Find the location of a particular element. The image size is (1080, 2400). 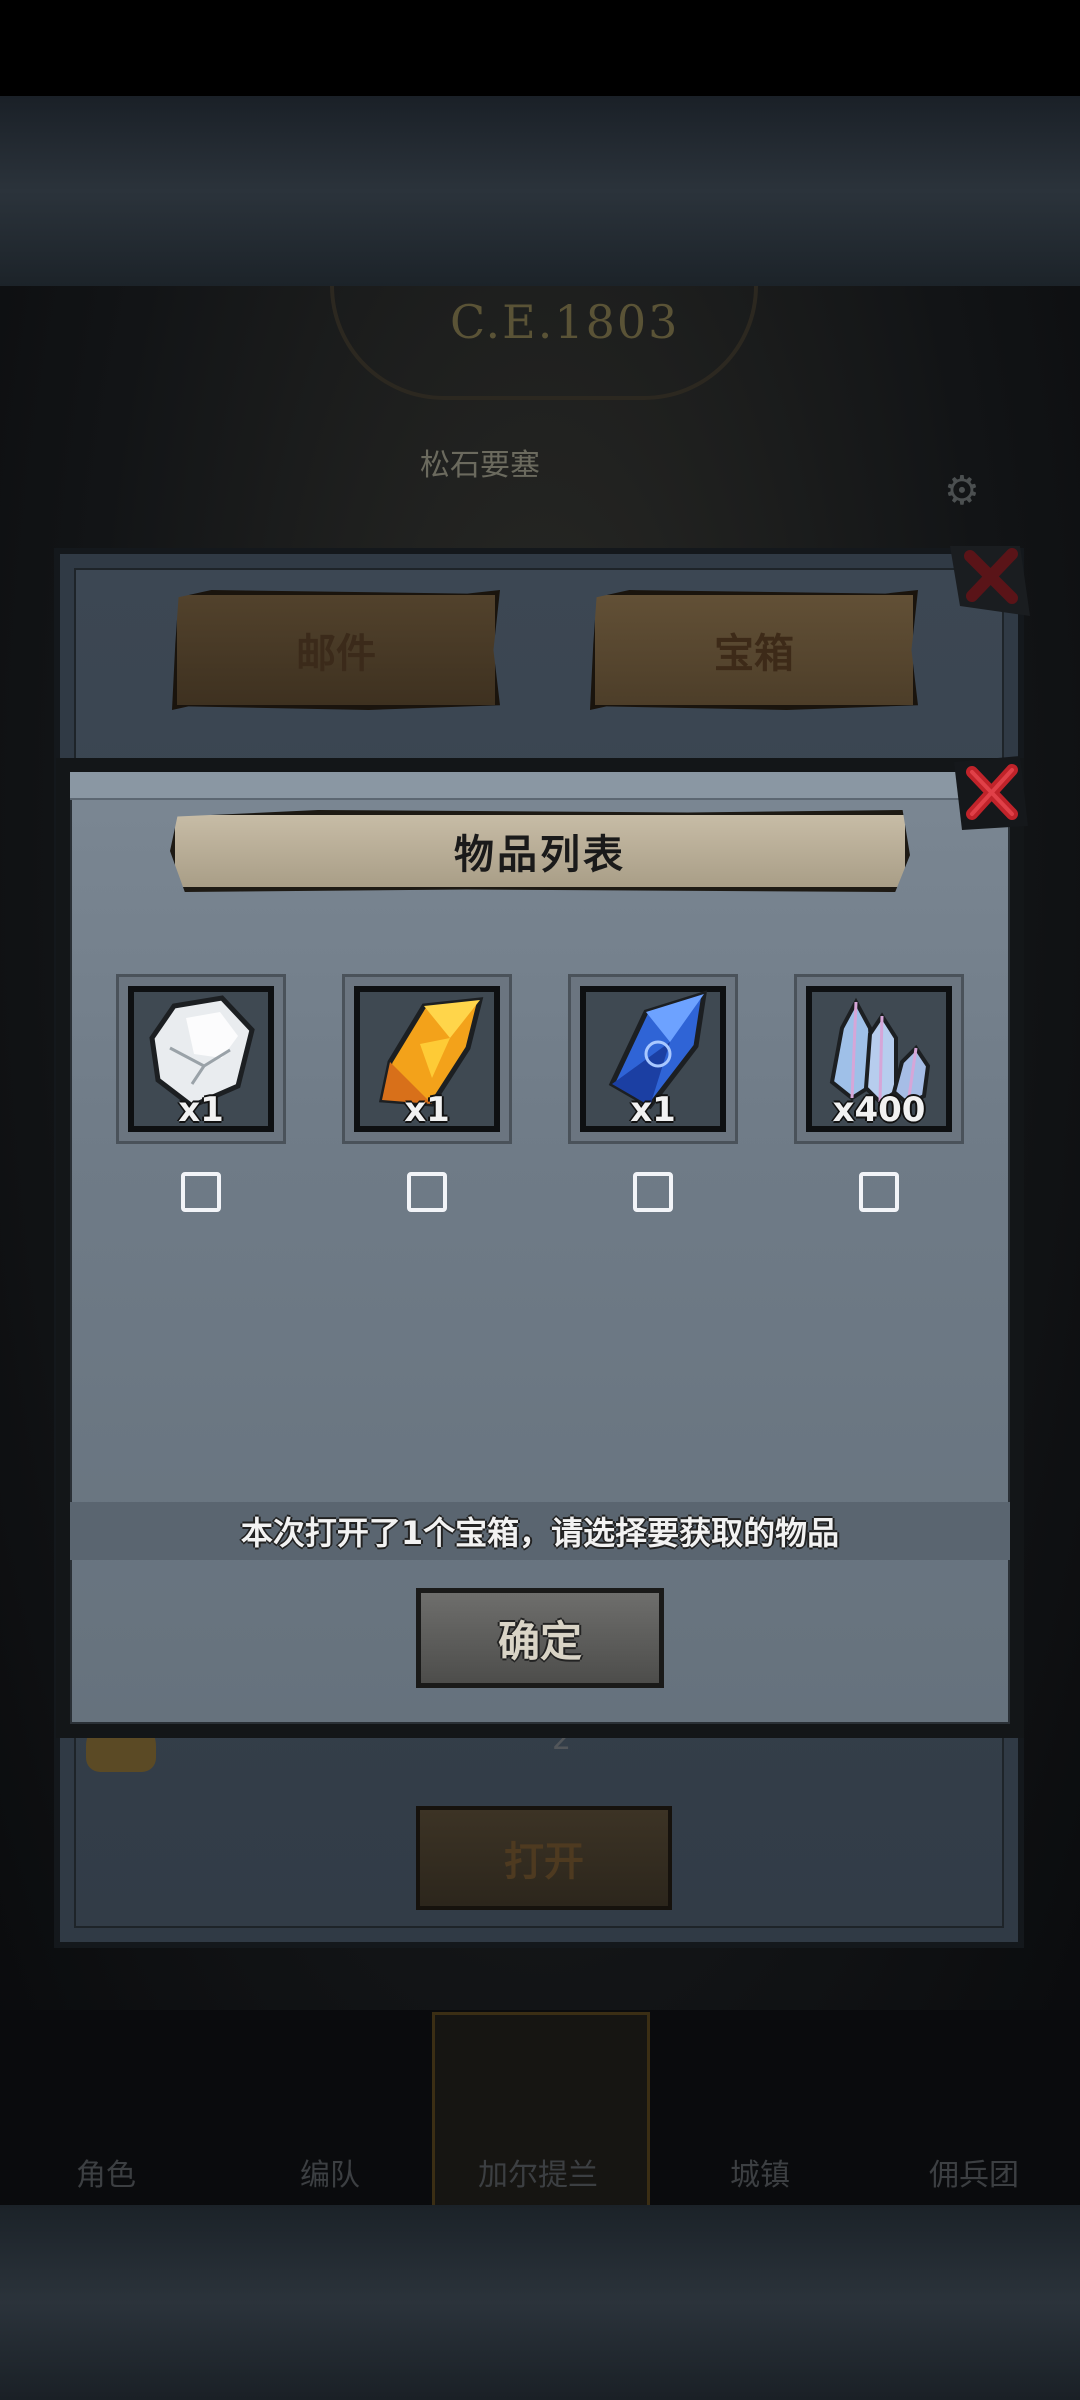

dialog-title-plate: 物品列表 is located at coordinates (540, 851).